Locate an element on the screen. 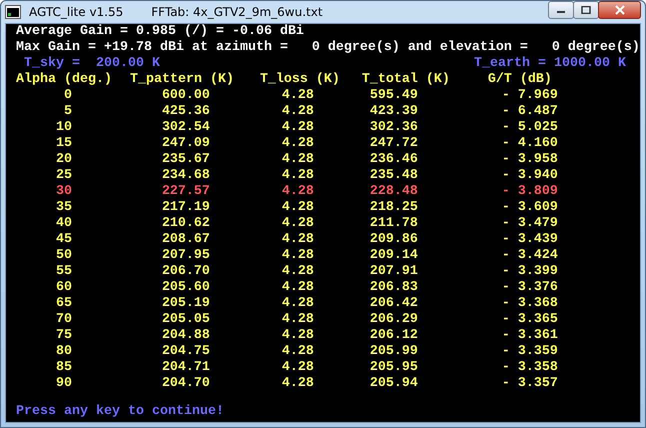 Image resolution: width=646 pixels, height=428 pixels. table-cell-text: - 3.365 is located at coordinates (529, 320).